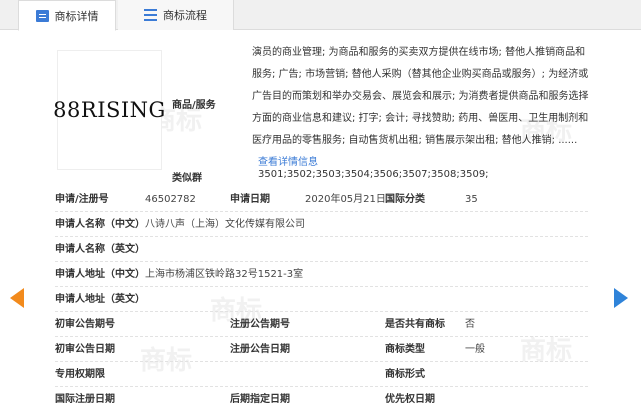 The width and height of the screenshot is (641, 411). Describe the element at coordinates (170, 199) in the screenshot. I see `reg-no-value: 46502782` at that location.